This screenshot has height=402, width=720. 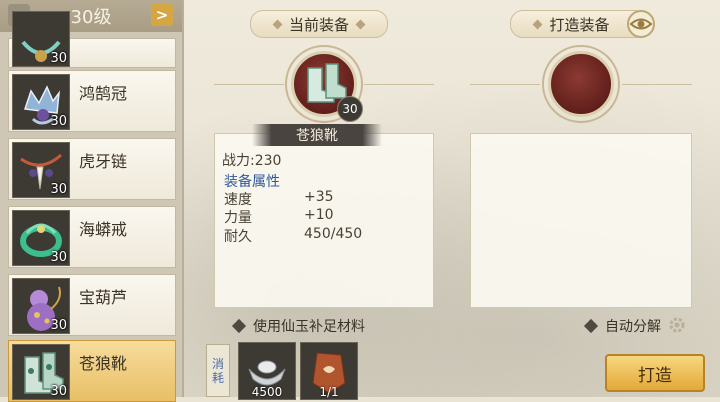 I want to click on chevron-right-icon: >, so click(x=162, y=15).